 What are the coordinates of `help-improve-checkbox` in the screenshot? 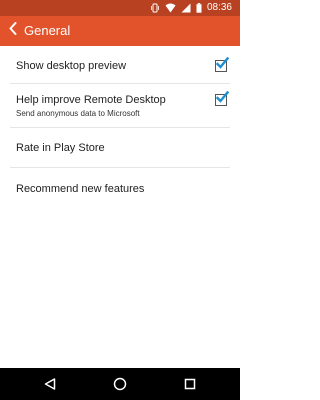 It's located at (222, 98).